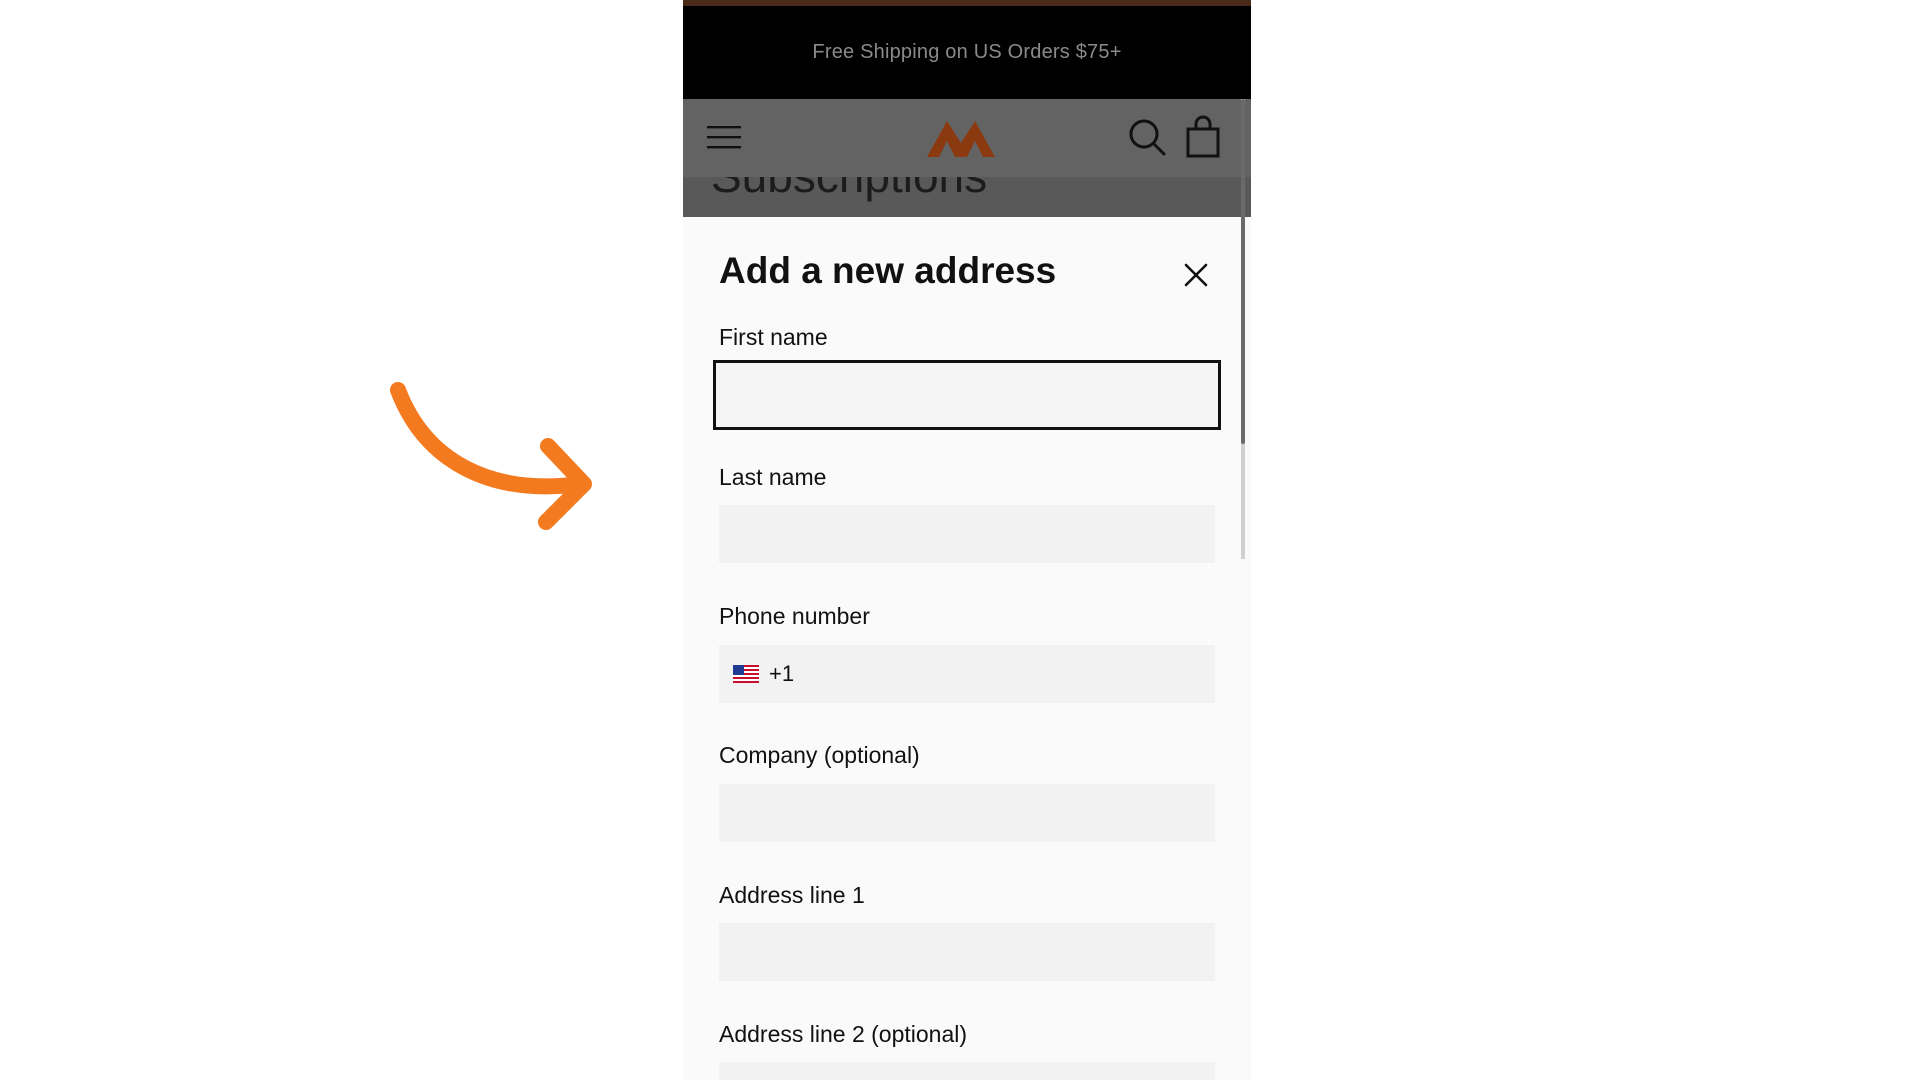  Describe the element at coordinates (967, 952) in the screenshot. I see `address-line-1-input` at that location.